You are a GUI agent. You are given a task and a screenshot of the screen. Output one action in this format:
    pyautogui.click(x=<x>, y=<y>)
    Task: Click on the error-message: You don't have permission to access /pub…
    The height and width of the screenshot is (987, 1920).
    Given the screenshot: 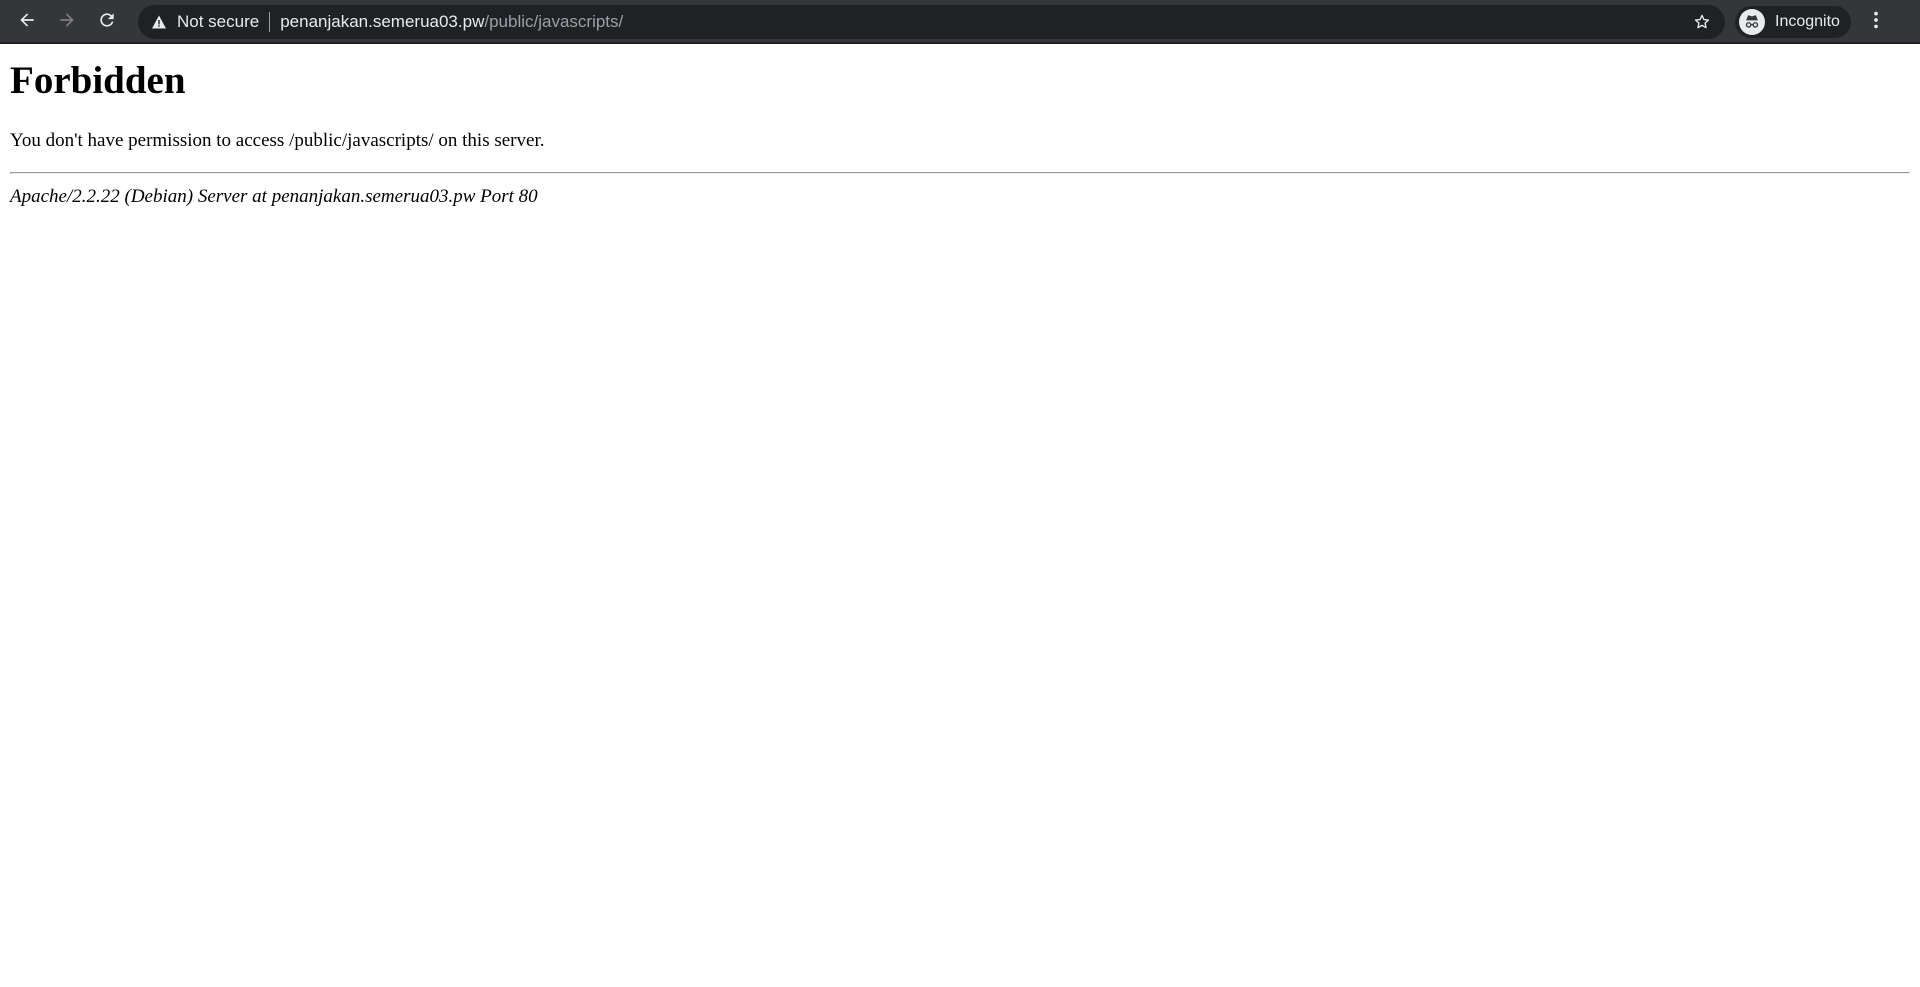 What is the action you would take?
    pyautogui.click(x=277, y=140)
    